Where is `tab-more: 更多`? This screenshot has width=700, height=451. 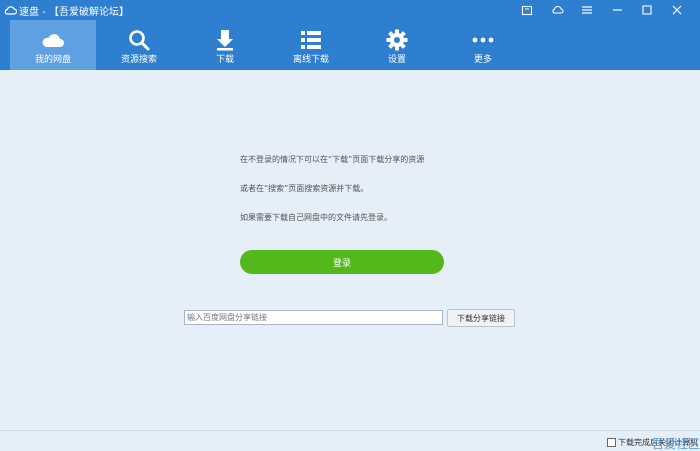
tab-more: 更多 is located at coordinates (483, 45).